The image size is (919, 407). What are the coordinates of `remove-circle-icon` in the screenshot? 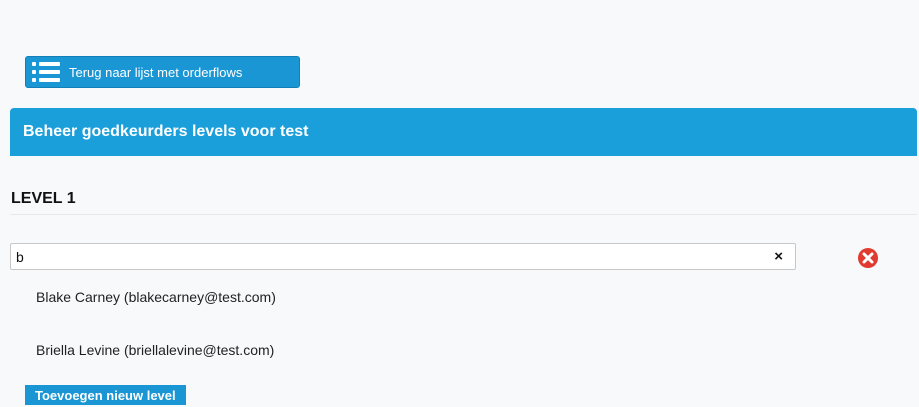 It's located at (868, 258).